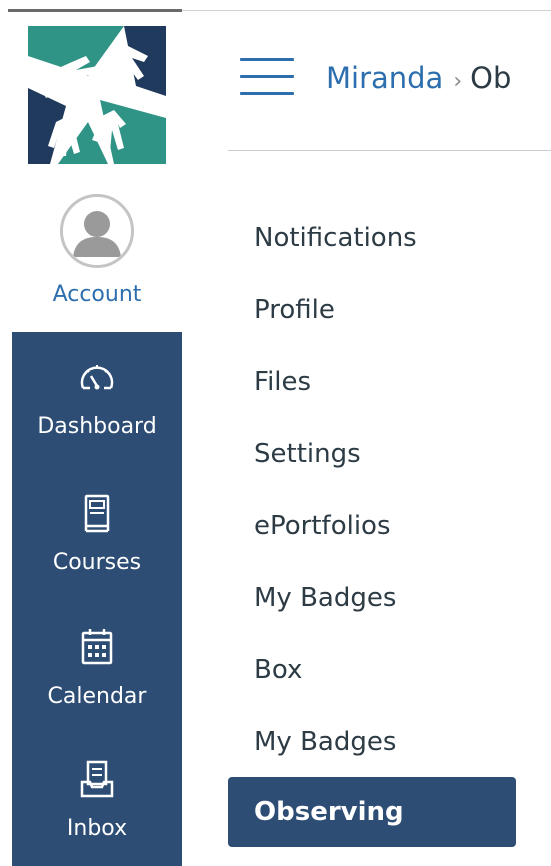 The width and height of the screenshot is (551, 866). I want to click on avatar, so click(97, 231).